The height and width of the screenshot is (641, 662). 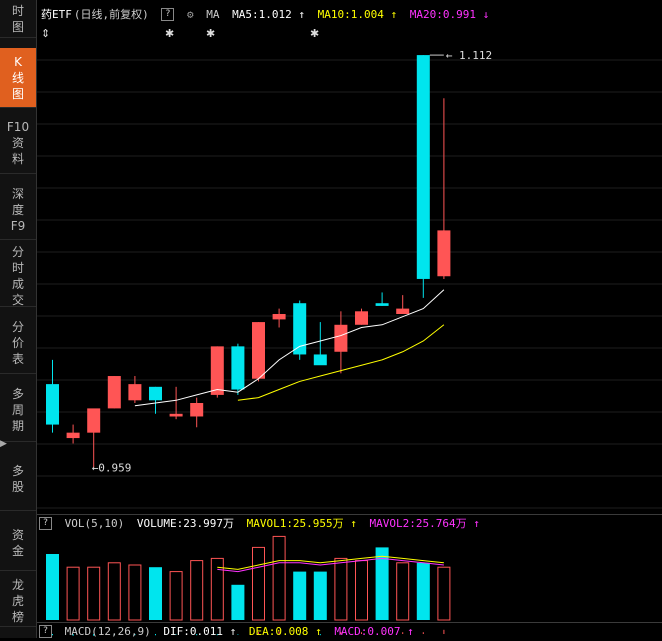 I want to click on security-title: 药ETF, so click(x=56, y=14).